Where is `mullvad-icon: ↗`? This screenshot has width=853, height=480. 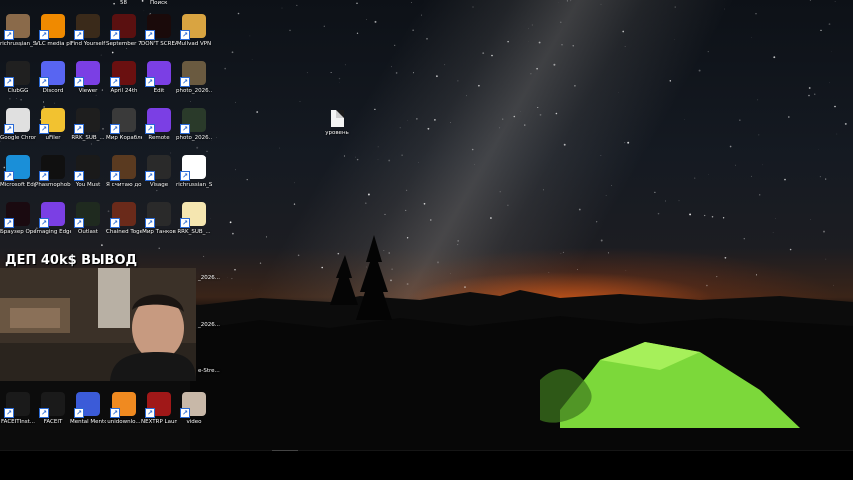 mullvad-icon: ↗ is located at coordinates (193, 27).